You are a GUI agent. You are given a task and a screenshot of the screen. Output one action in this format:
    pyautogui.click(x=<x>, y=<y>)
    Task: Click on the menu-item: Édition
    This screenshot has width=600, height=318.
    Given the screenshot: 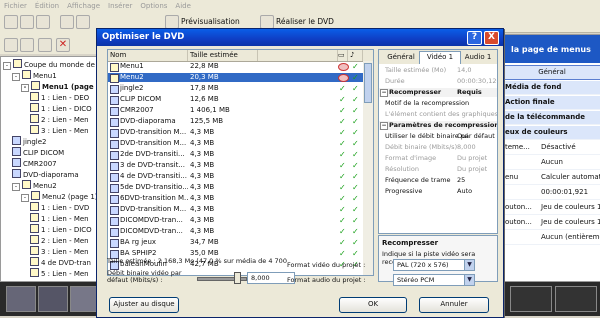 What is the action you would take?
    pyautogui.click(x=47, y=6)
    